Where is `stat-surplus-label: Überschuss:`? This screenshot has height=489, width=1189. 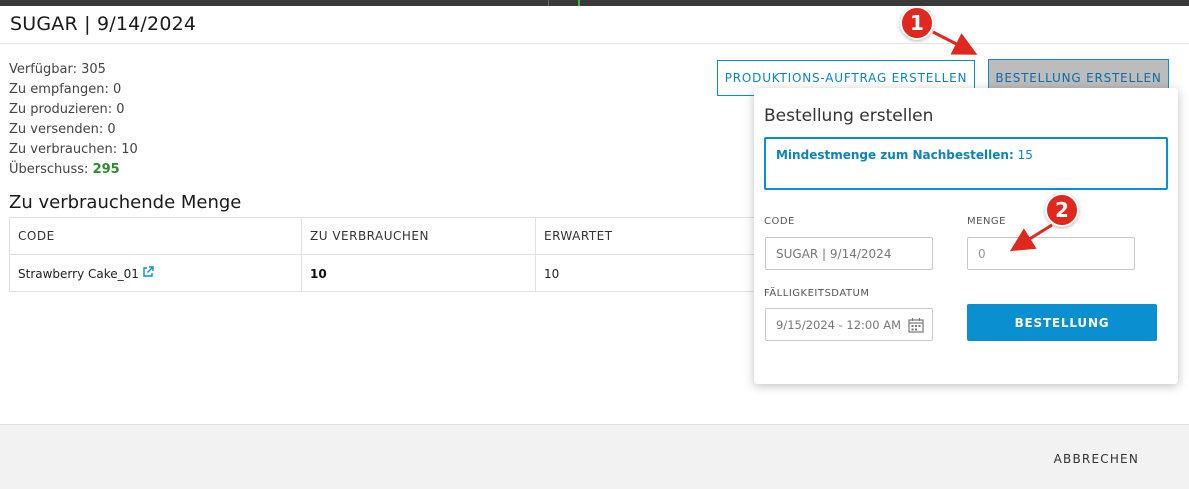
stat-surplus-label: Überschuss: is located at coordinates (51, 169).